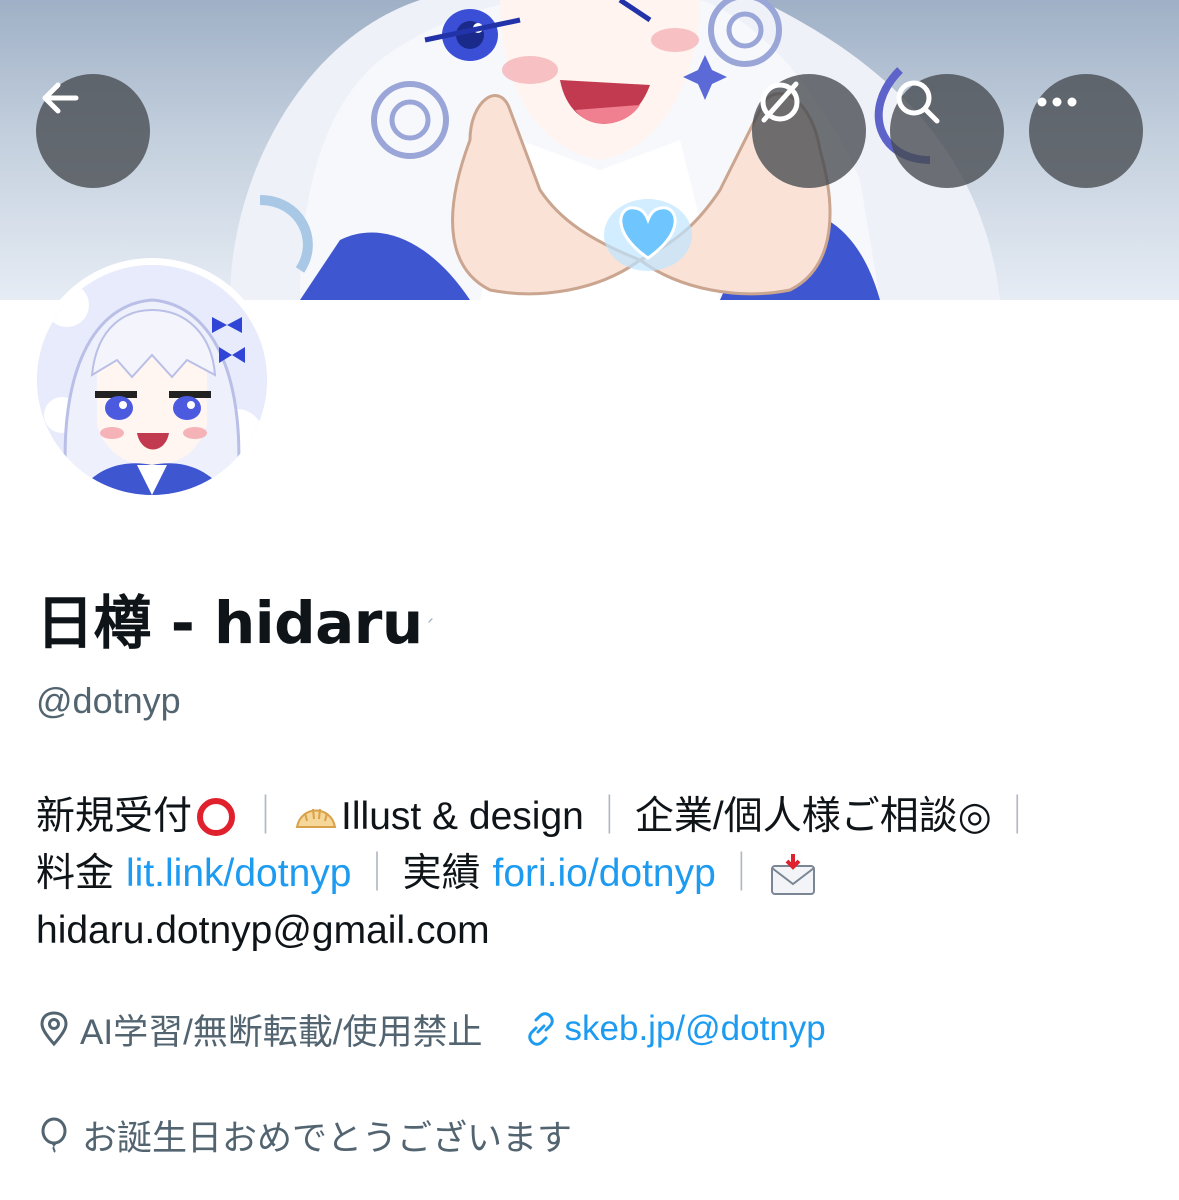  What do you see at coordinates (60, 98) in the screenshot?
I see `arrow-left-icon` at bounding box center [60, 98].